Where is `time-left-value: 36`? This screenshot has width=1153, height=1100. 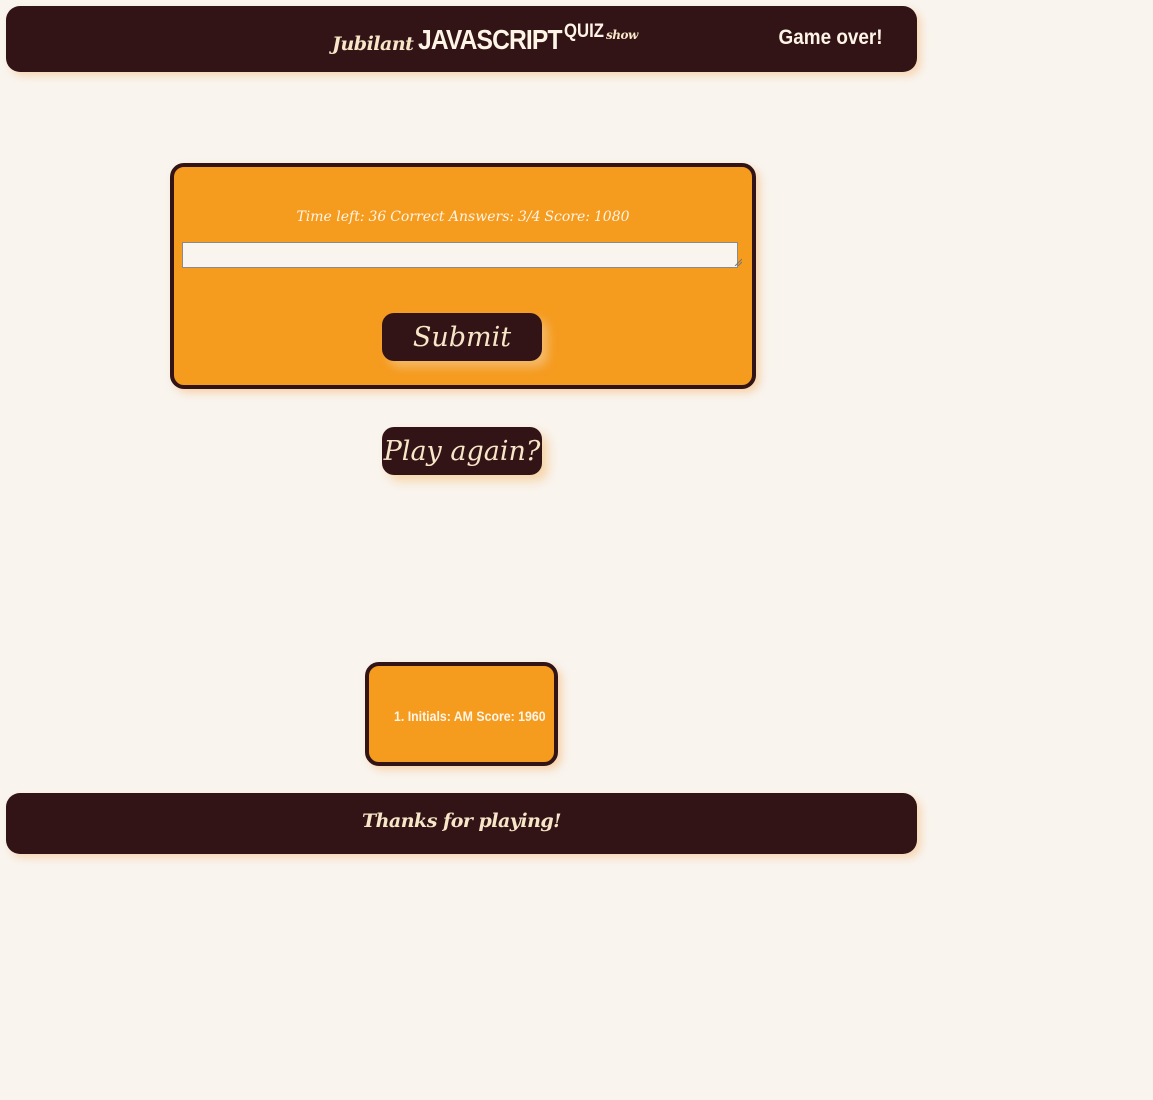 time-left-value: 36 is located at coordinates (377, 217).